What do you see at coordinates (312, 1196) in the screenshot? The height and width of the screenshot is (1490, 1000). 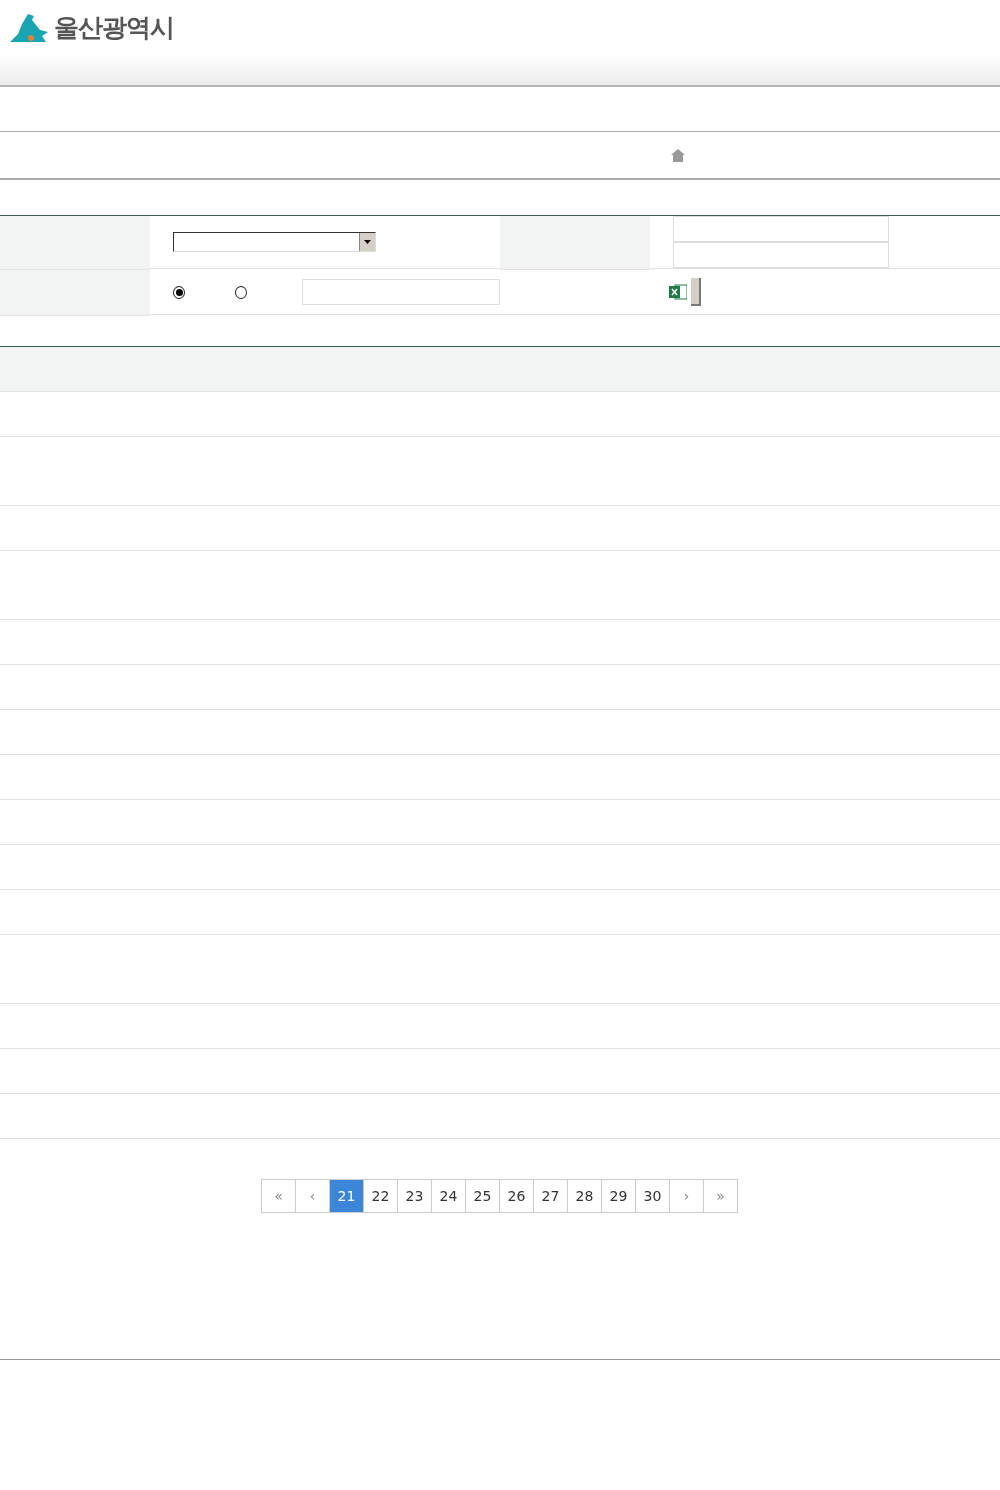 I see `previous-page-button: ‹` at bounding box center [312, 1196].